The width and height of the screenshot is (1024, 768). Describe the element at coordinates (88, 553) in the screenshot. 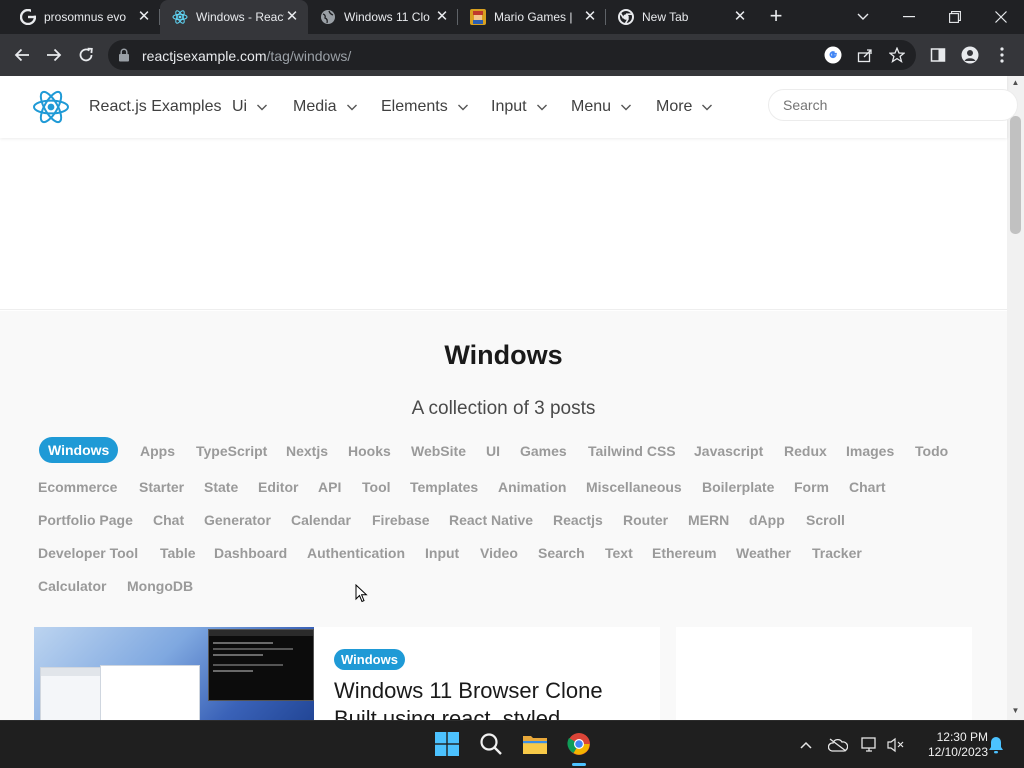

I see `tag-developer-tool: Developer Tool` at that location.